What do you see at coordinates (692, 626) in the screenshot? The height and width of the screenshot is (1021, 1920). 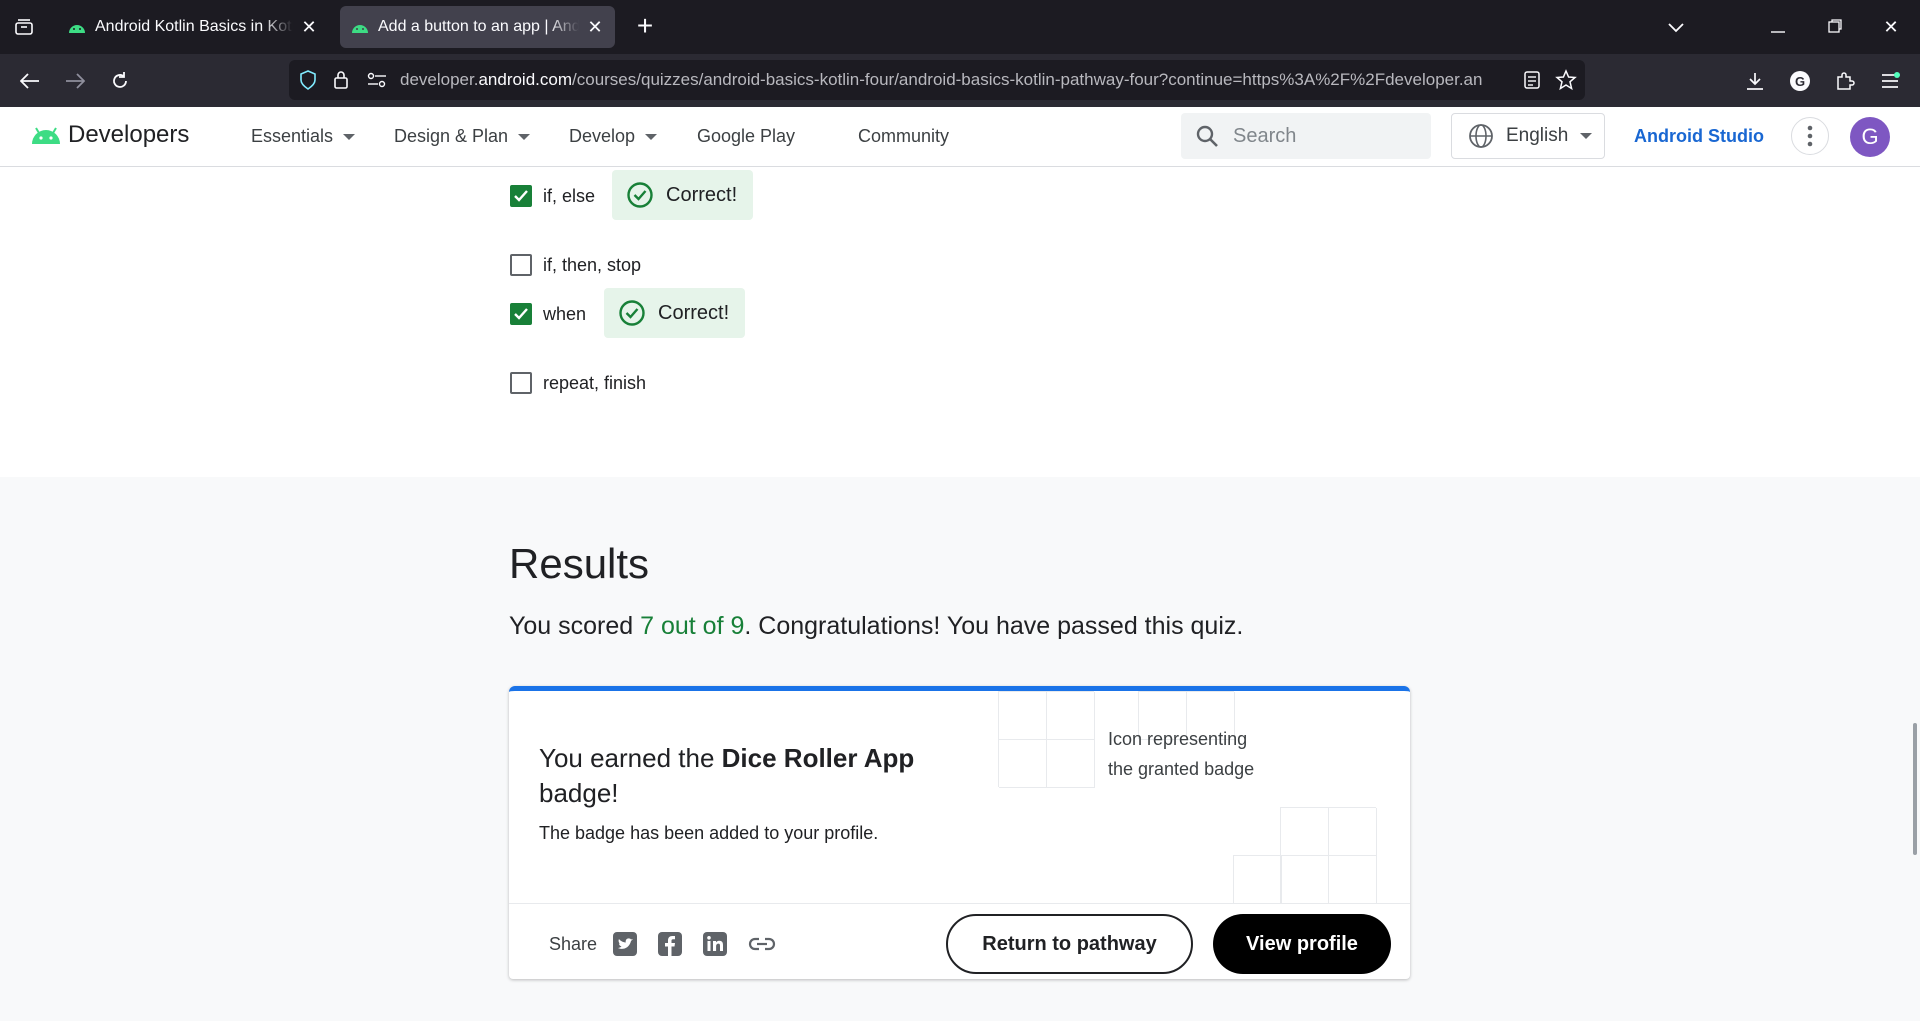 I see `score-value: 7 out of 9` at bounding box center [692, 626].